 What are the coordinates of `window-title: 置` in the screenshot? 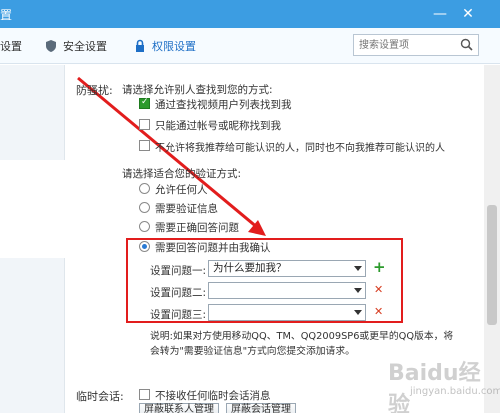 It's located at (6, 15).